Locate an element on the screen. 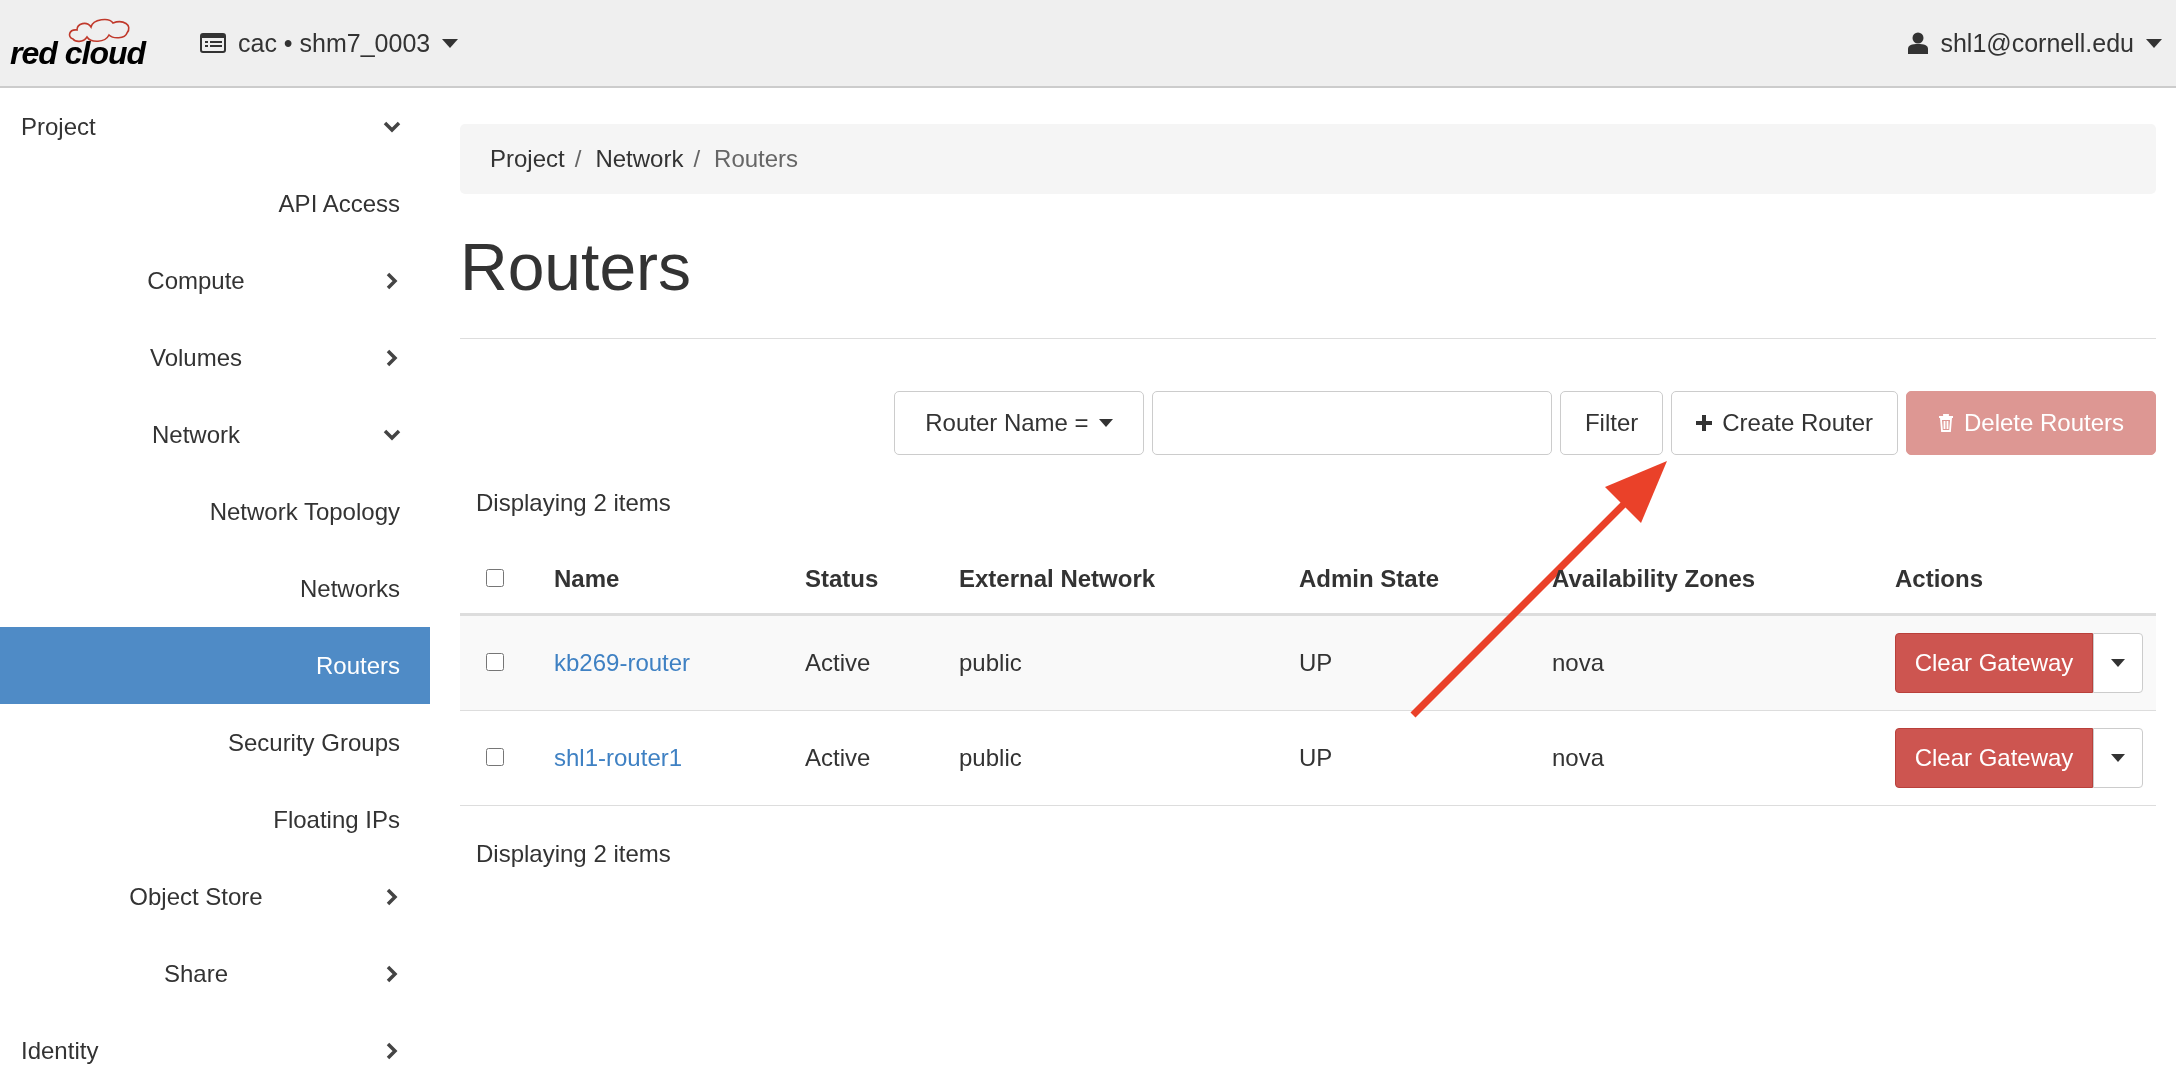 The height and width of the screenshot is (1074, 2176). column-header: Status is located at coordinates (842, 579).